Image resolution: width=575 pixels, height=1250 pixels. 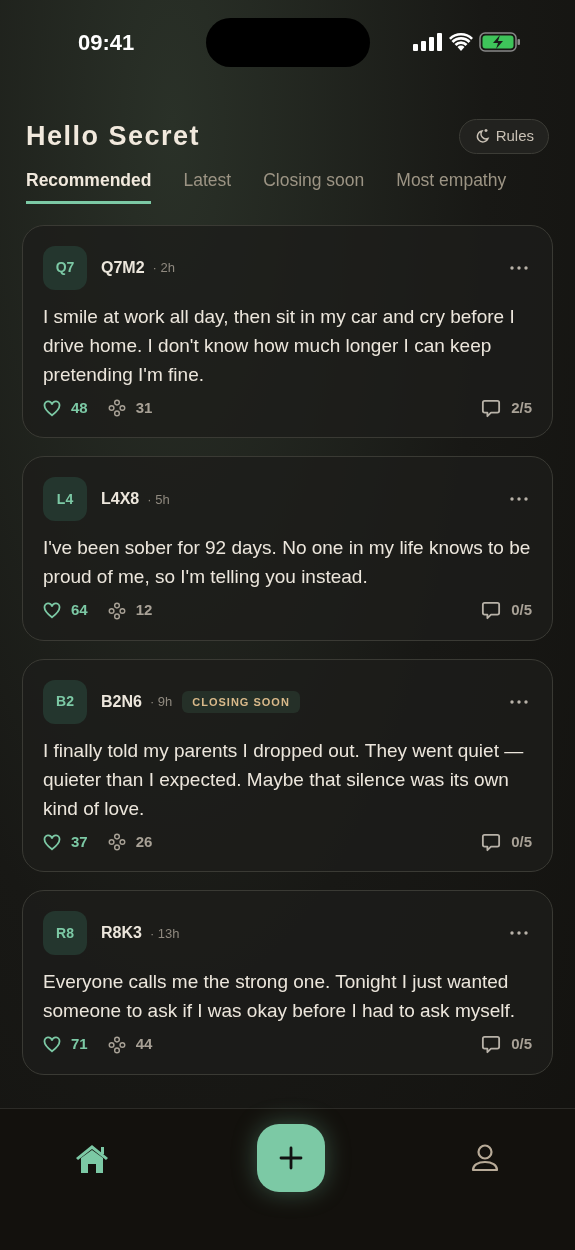 I want to click on post-text: I've been sober for 92 days. No one in my life knows to be proud of me, so I'm telling you instead., so click(x=287, y=563).